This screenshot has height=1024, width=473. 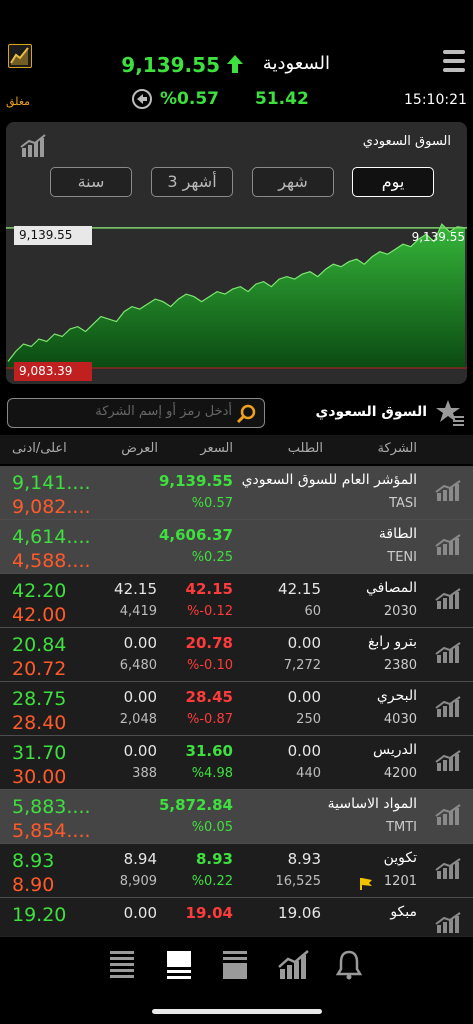 I want to click on flag-icon, so click(x=366, y=885).